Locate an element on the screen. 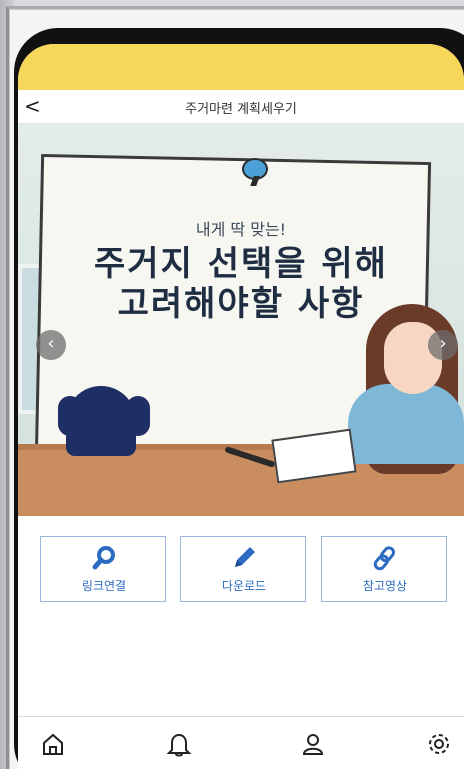 This screenshot has width=464, height=769. nav-home is located at coordinates (55, 746).